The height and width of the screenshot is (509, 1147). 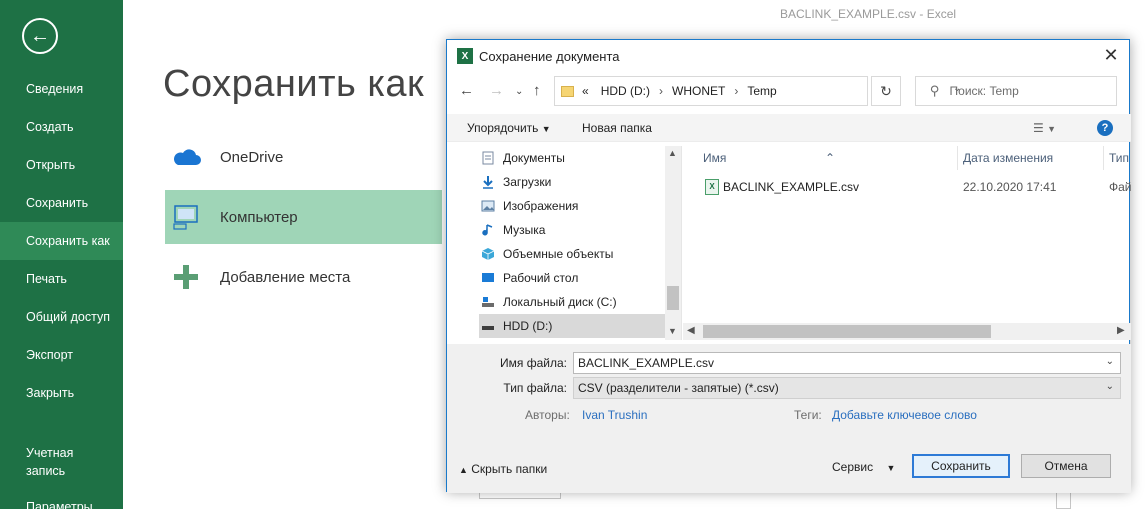 I want to click on scroll-up-icon: ▲, so click(x=672, y=153).